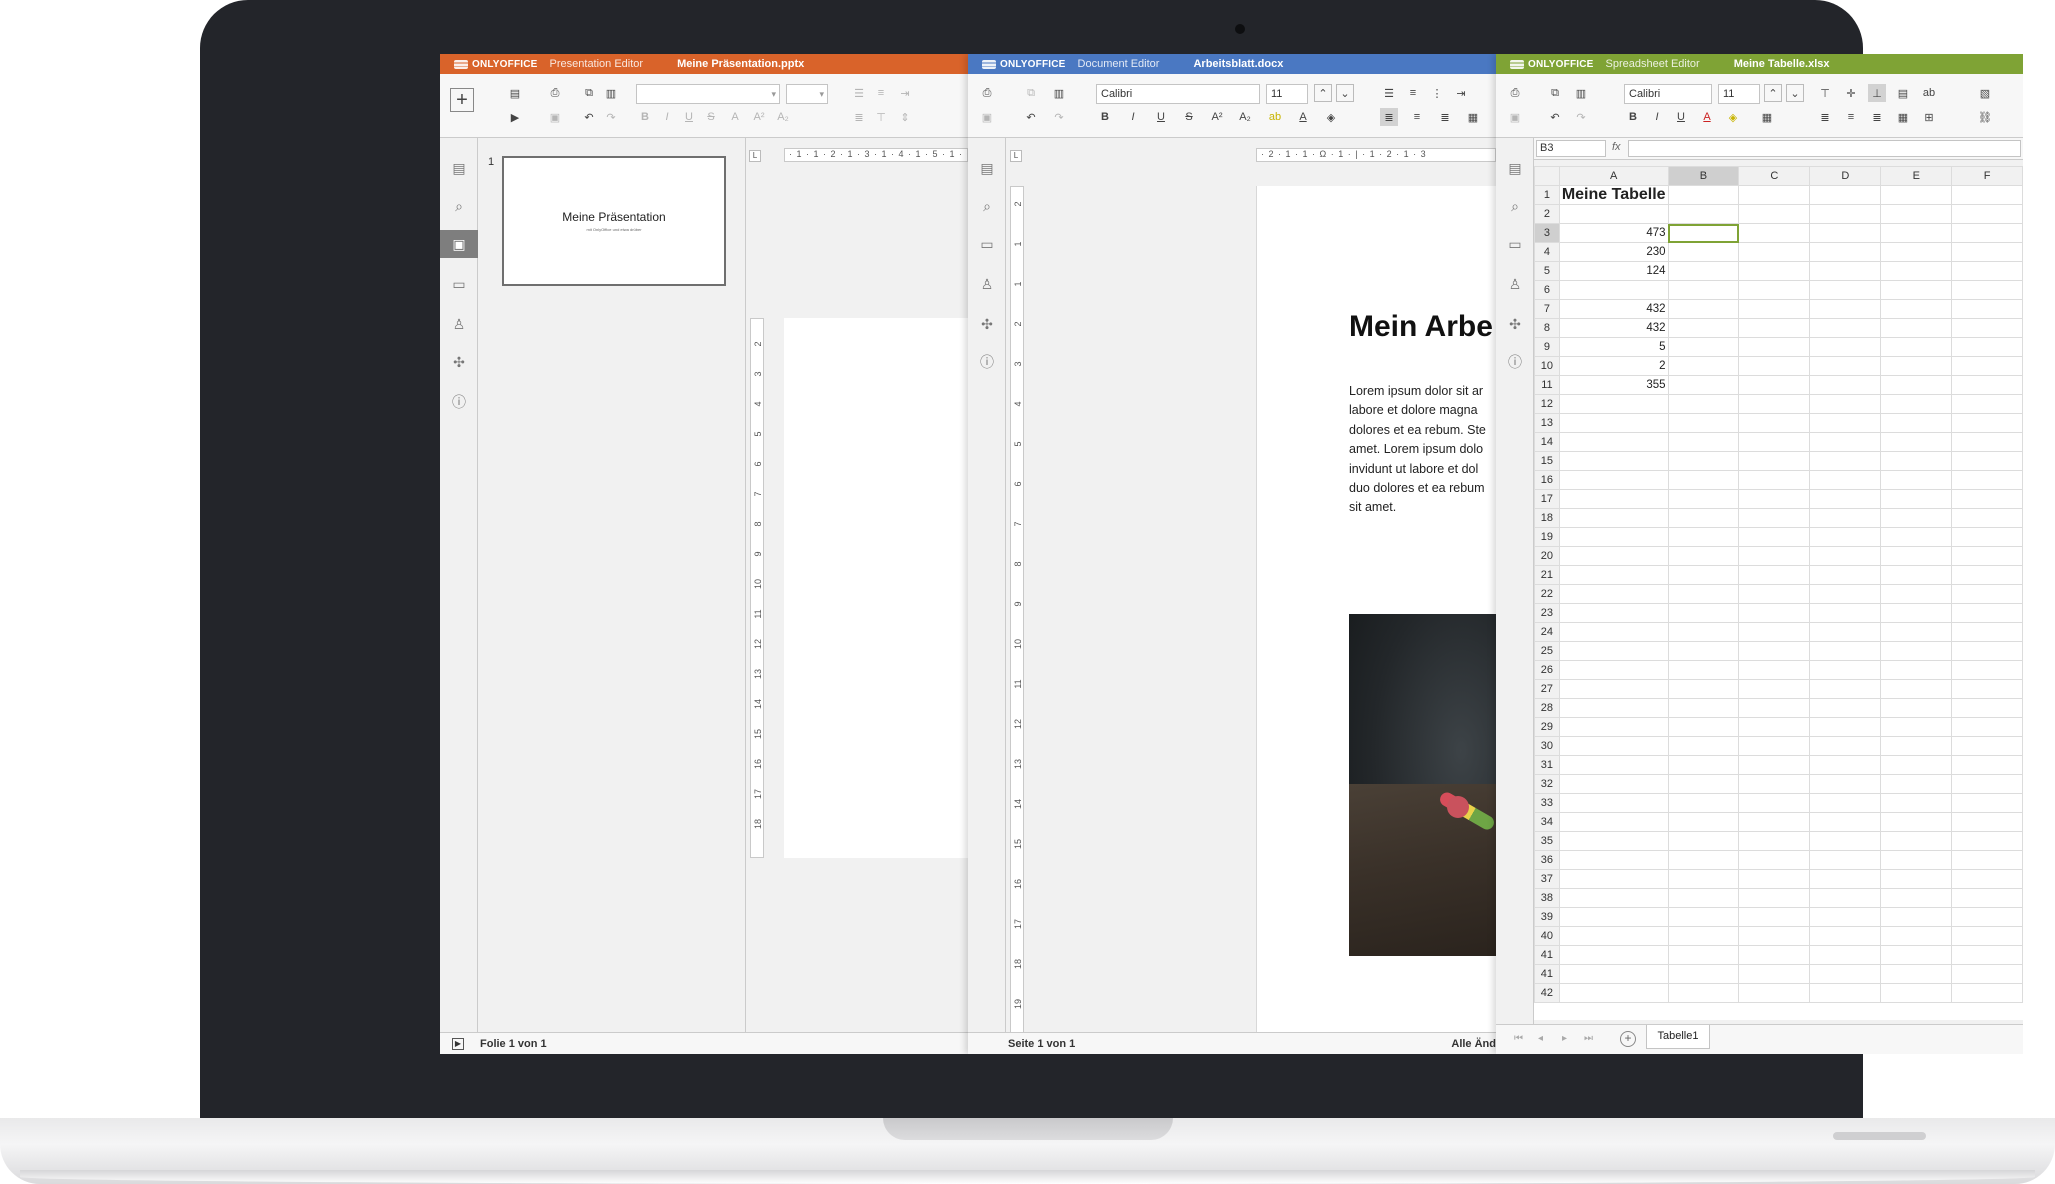  Describe the element at coordinates (1547, 233) in the screenshot. I see `row-header: 3` at that location.